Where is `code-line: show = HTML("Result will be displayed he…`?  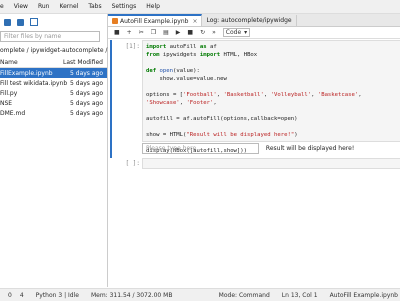
code-line: show = HTML("Result will be displayed he… is located at coordinates (222, 135).